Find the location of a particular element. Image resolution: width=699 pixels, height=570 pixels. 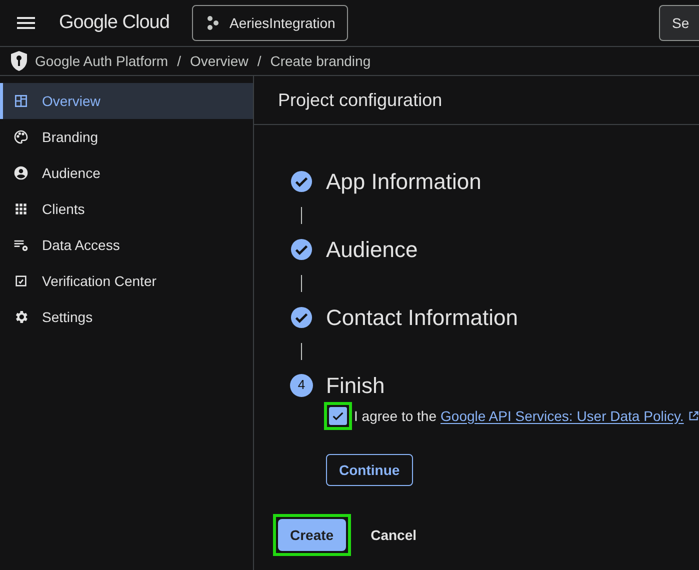

logo-text: Google Cloud is located at coordinates (114, 23).